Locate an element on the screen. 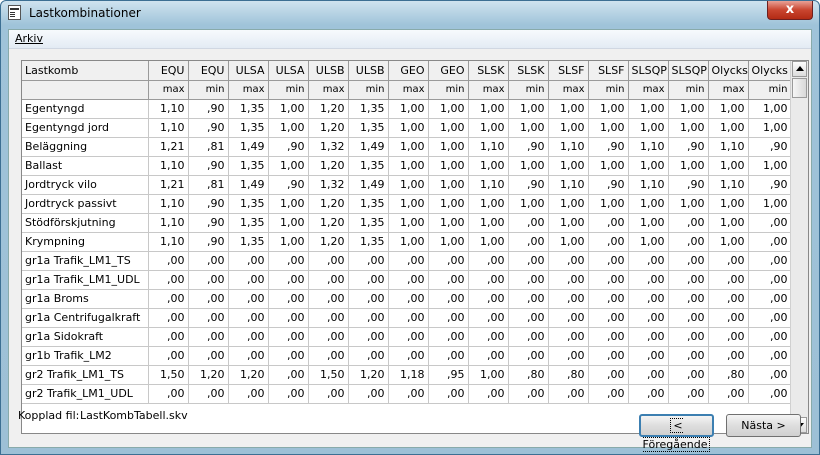 This screenshot has width=820, height=455. value-cell: ,81 is located at coordinates (208, 185).